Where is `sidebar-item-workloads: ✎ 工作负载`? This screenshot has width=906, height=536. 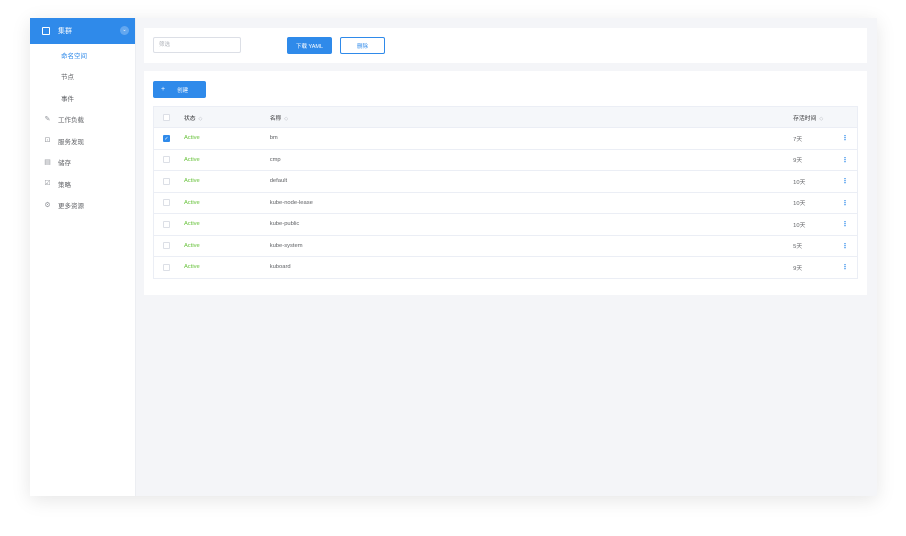 sidebar-item-workloads: ✎ 工作负载 is located at coordinates (82, 120).